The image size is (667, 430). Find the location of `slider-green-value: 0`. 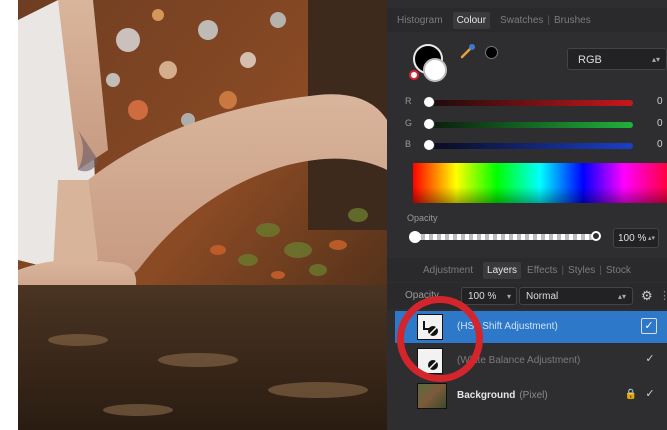

slider-green-value: 0 is located at coordinates (660, 123).